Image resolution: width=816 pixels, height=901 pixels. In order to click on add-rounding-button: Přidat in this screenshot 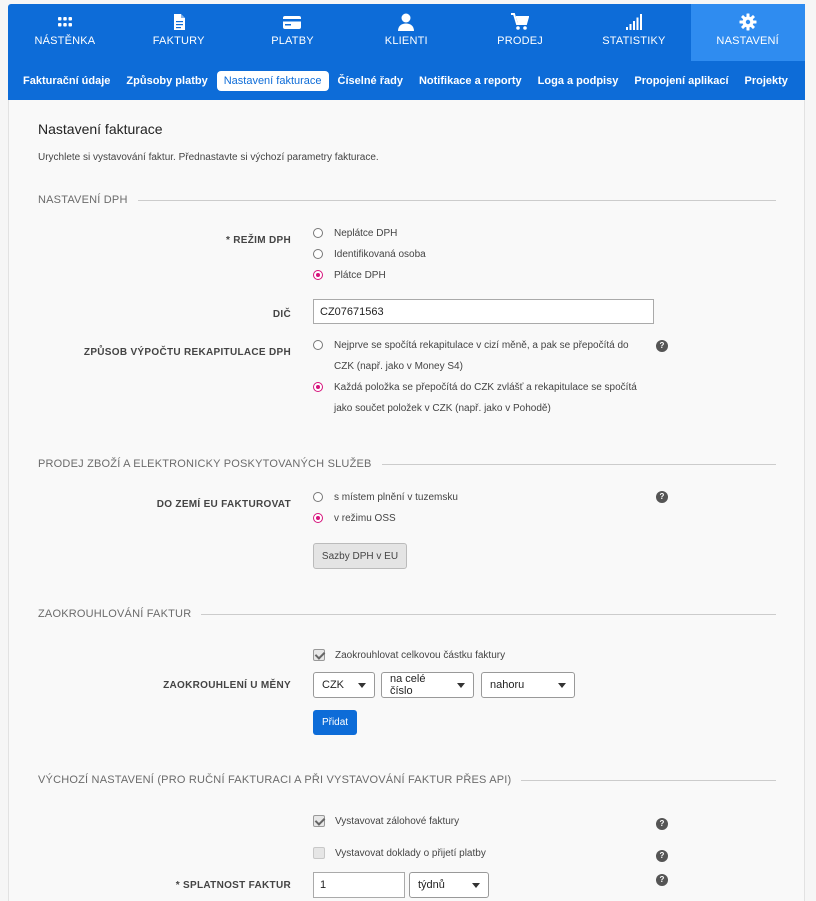, I will do `click(335, 722)`.